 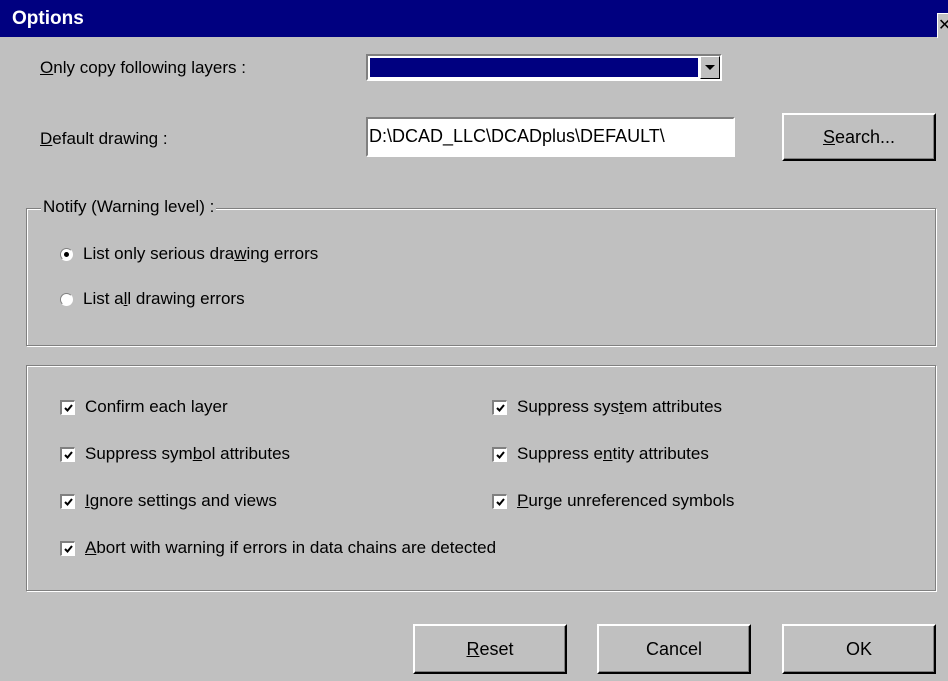 I want to click on checkbox-confirm-each-layer: Confirm each layer, so click(x=144, y=407).